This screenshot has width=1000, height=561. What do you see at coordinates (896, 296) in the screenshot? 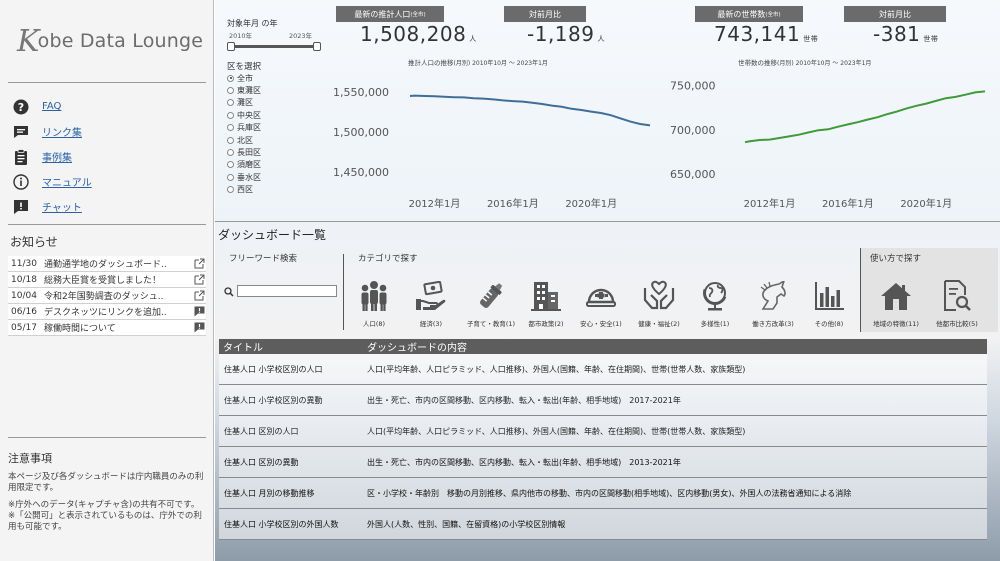
I see `house-icon` at bounding box center [896, 296].